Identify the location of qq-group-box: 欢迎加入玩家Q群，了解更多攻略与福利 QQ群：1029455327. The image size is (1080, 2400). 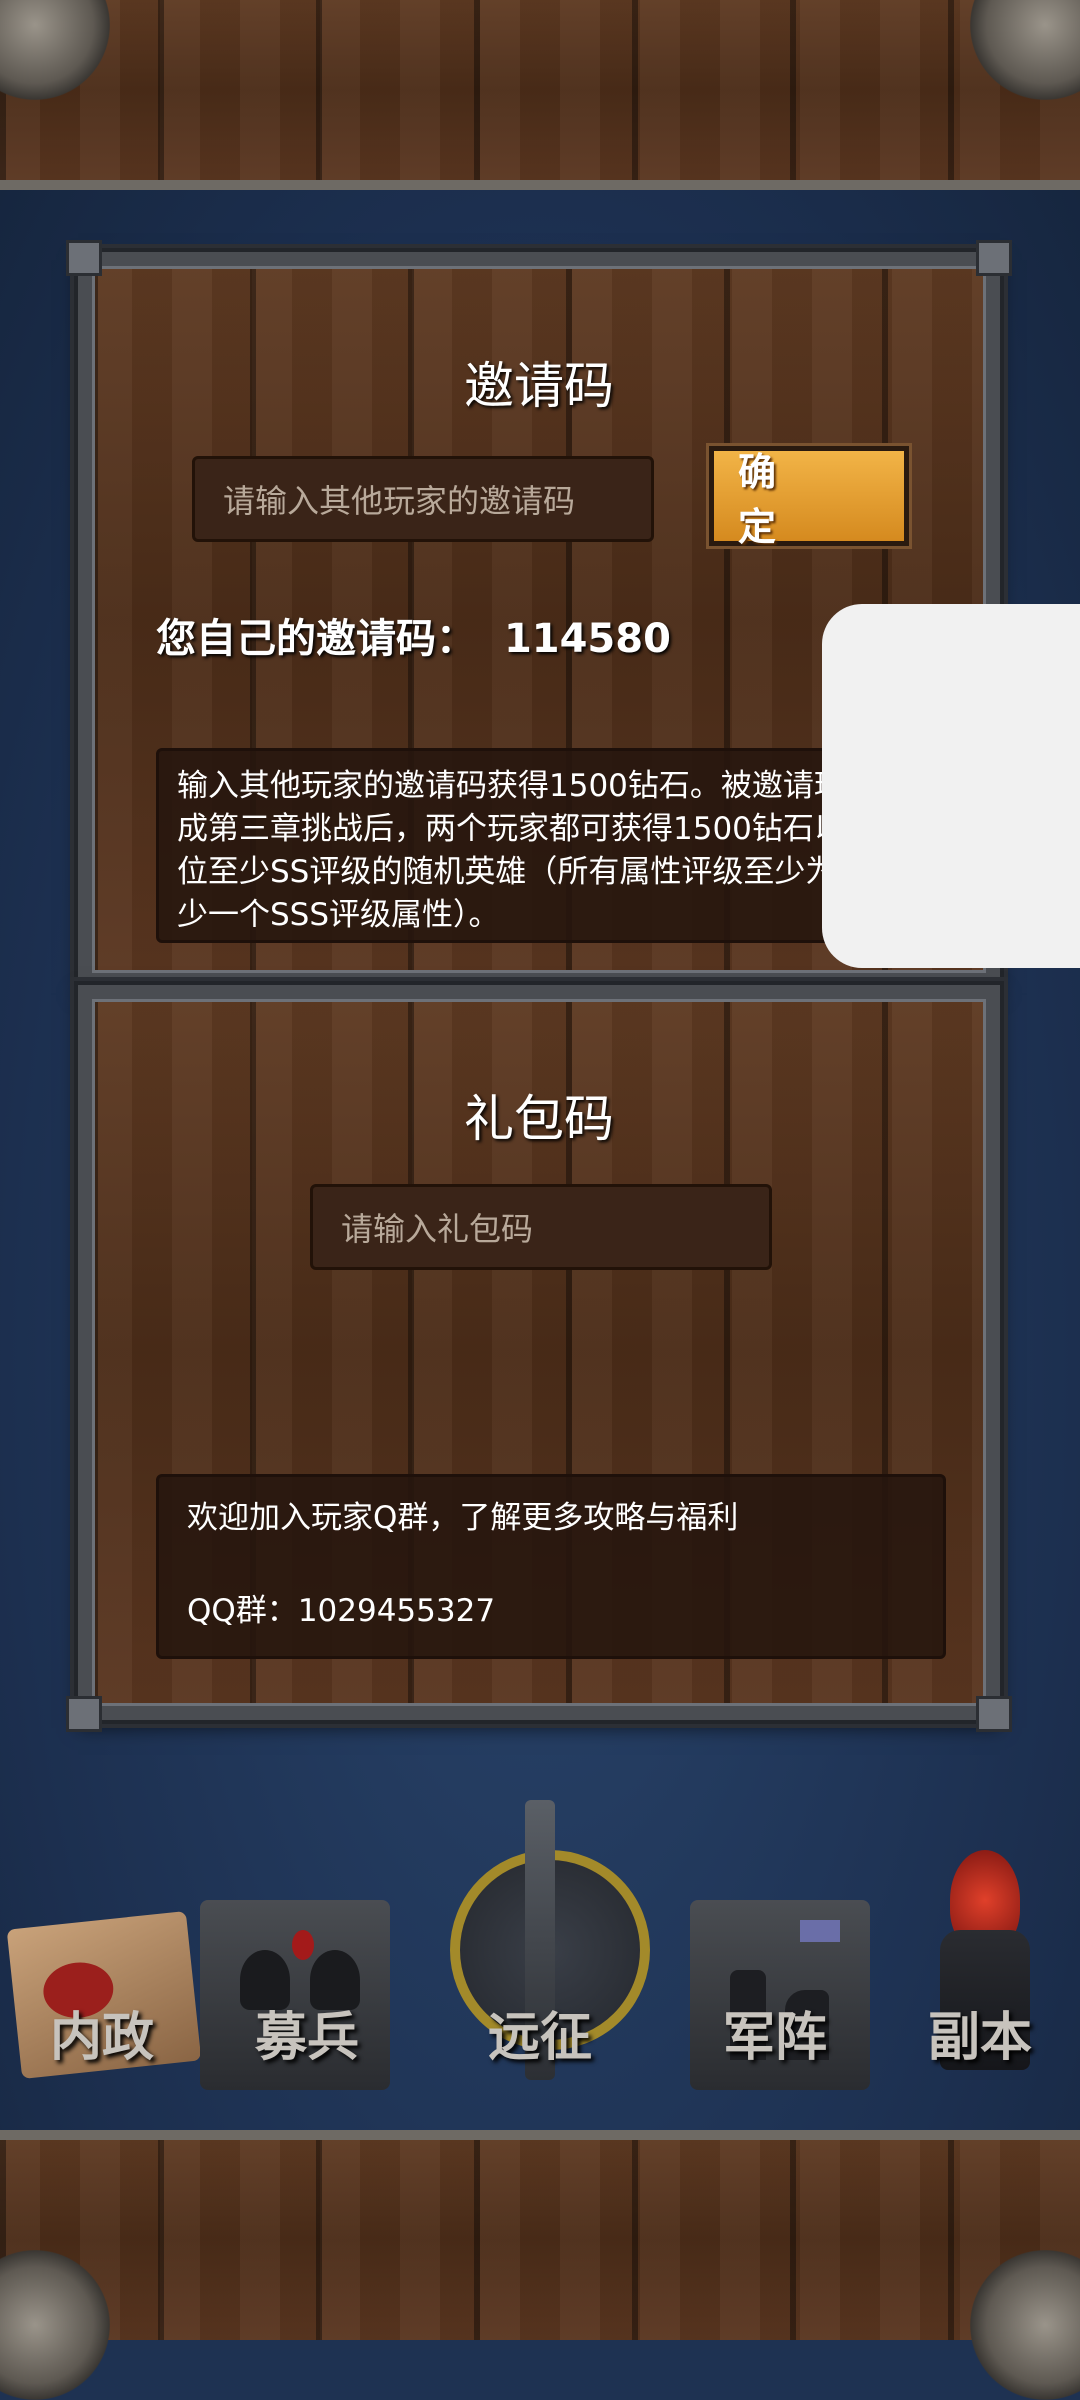
(551, 1566).